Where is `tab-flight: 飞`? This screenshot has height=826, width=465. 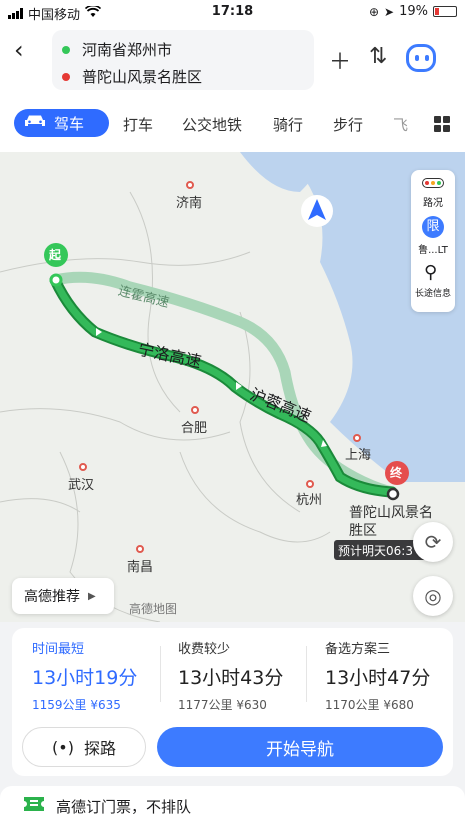 tab-flight: 飞 is located at coordinates (400, 124).